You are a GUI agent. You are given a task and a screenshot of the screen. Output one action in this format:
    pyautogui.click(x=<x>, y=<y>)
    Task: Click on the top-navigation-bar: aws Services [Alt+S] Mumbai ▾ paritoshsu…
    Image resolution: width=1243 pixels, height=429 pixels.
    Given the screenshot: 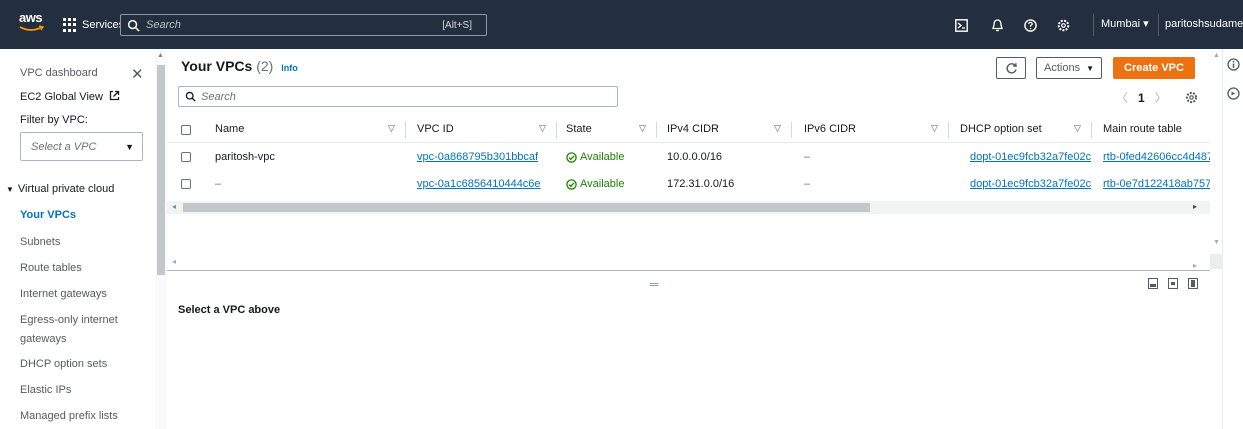 What is the action you would take?
    pyautogui.click(x=621, y=24)
    